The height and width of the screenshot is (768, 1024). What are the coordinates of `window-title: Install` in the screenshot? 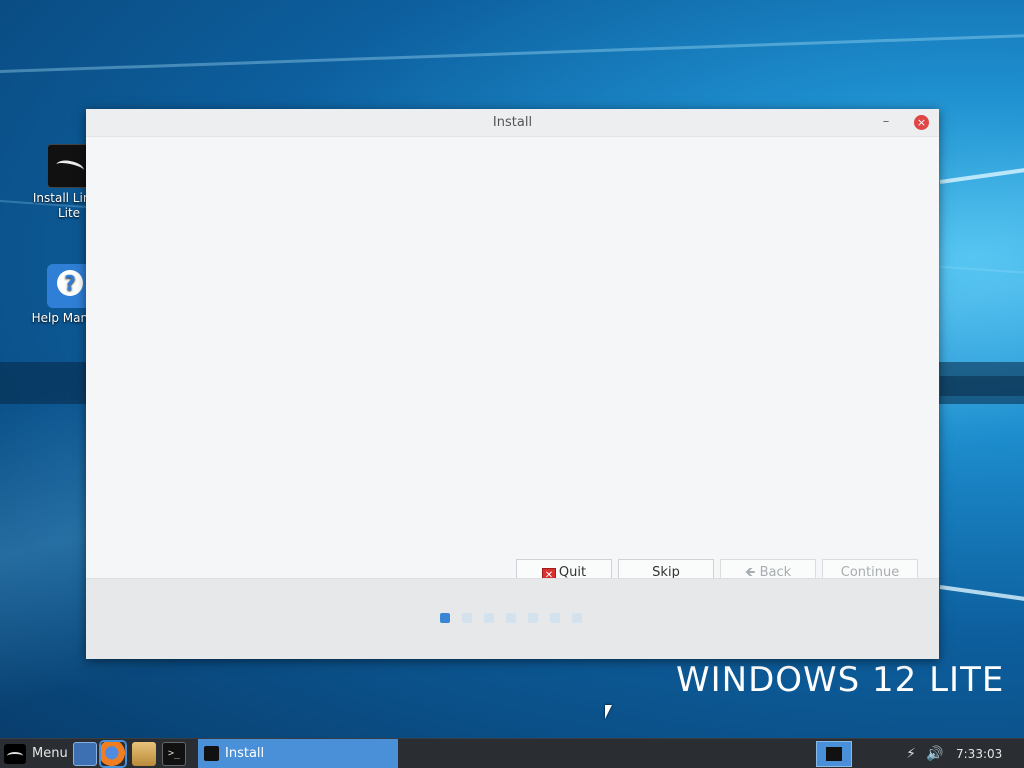 It's located at (512, 122).